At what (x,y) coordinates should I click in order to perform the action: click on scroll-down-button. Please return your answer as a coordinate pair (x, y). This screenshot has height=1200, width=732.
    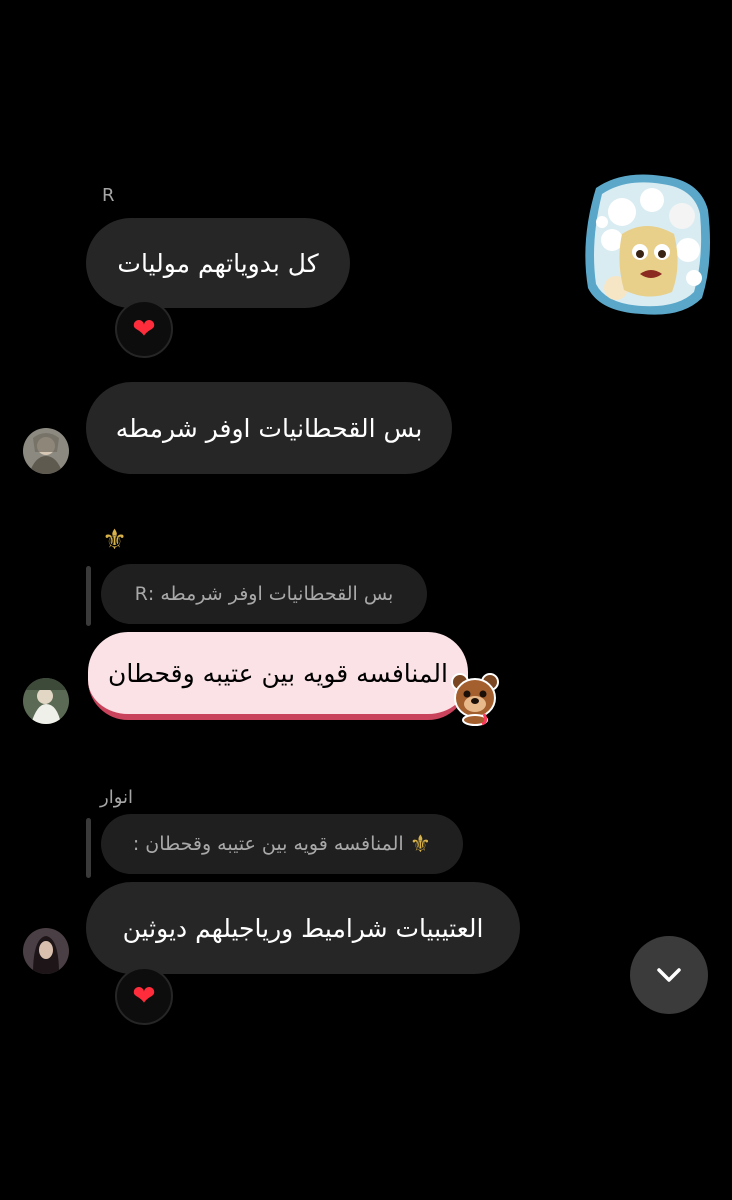
    Looking at the image, I should click on (669, 975).